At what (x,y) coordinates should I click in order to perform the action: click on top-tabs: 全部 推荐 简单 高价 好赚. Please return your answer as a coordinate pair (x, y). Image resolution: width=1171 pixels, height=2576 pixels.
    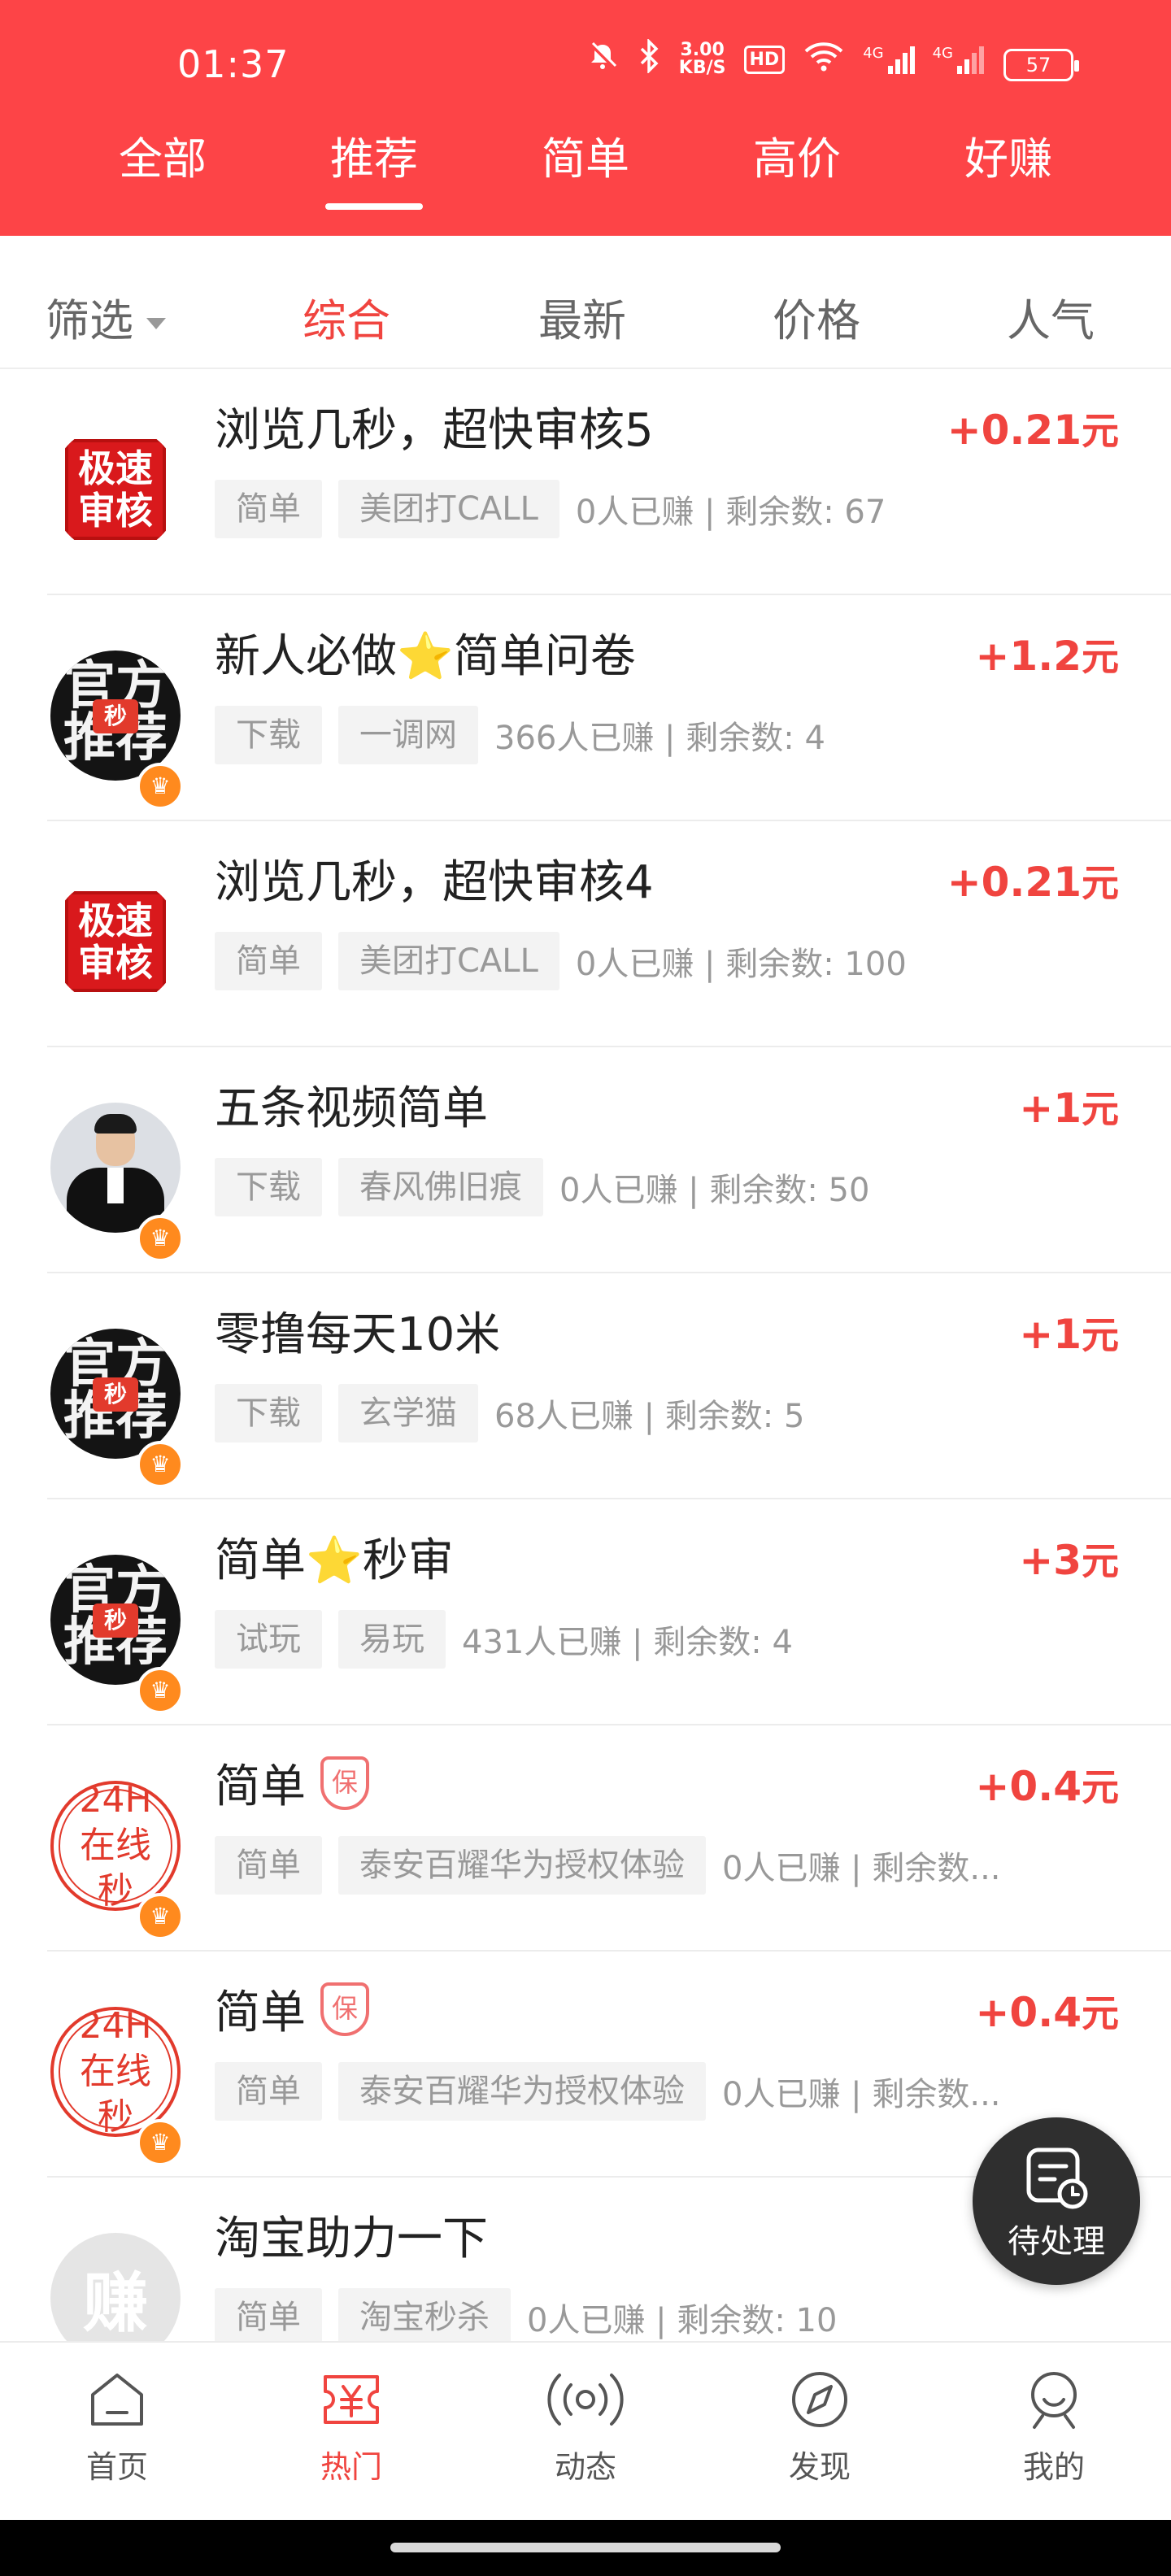
    Looking at the image, I should click on (585, 167).